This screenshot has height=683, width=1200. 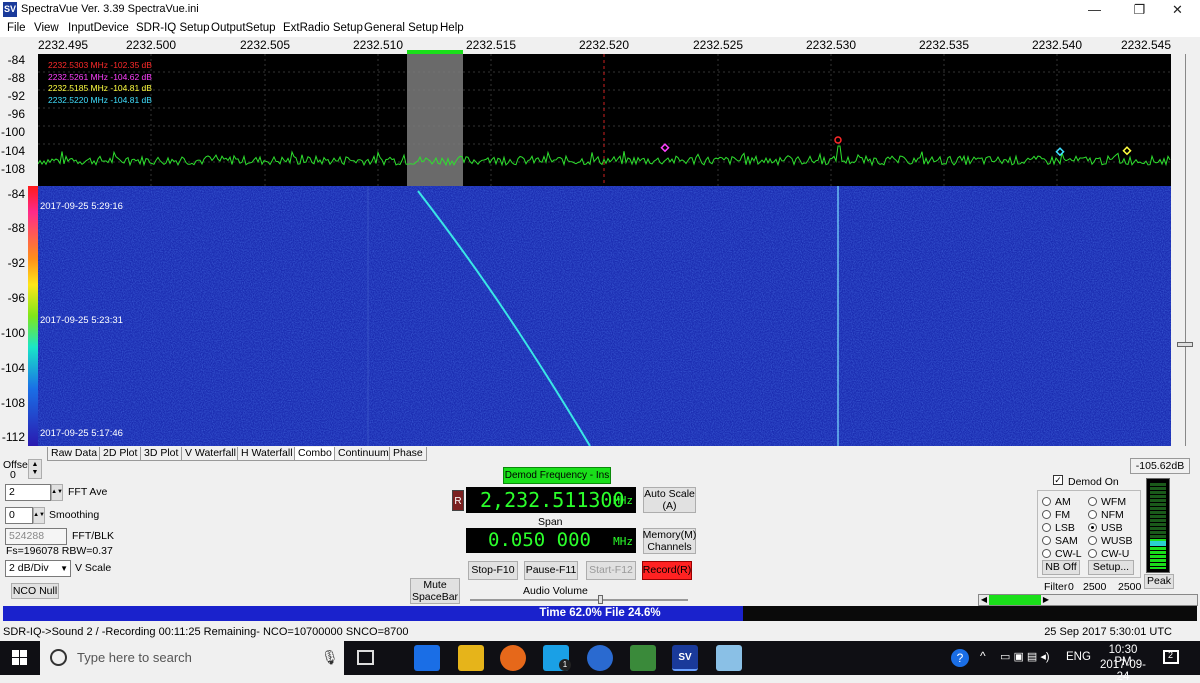 What do you see at coordinates (665, 148) in the screenshot?
I see `marker-magenta` at bounding box center [665, 148].